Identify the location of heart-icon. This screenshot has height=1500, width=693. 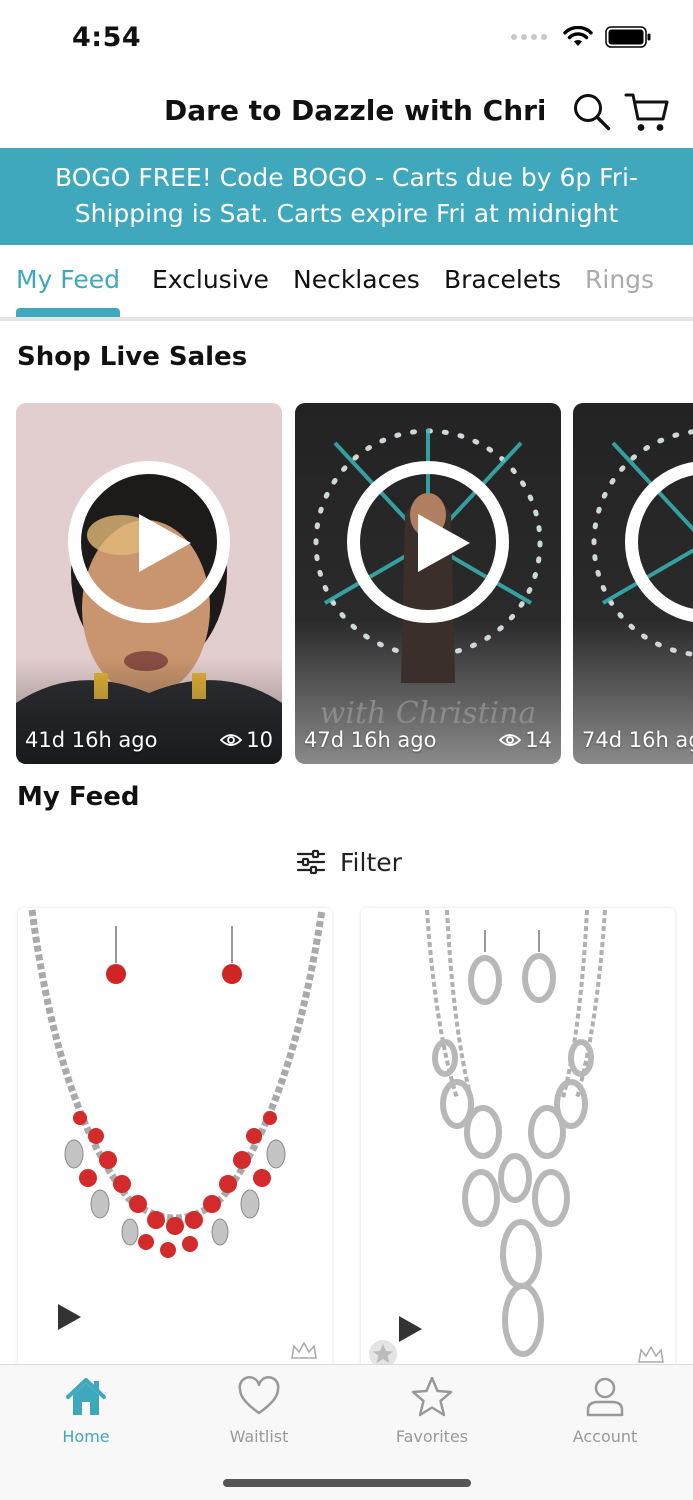
(259, 1395).